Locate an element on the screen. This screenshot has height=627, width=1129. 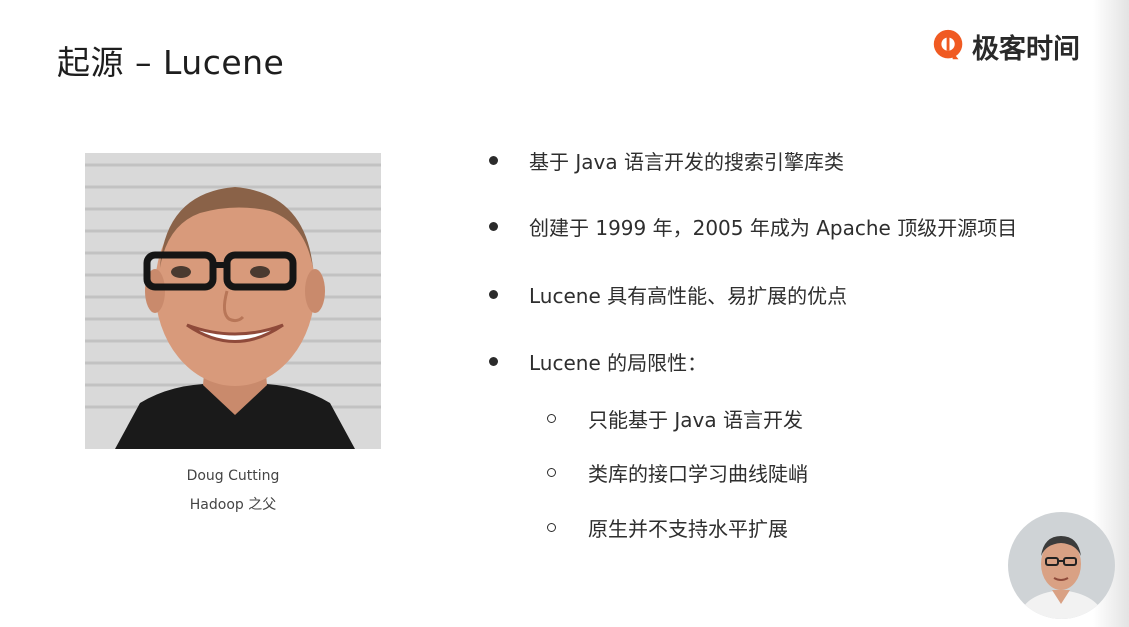
geektime-logo-icon is located at coordinates (948, 44).